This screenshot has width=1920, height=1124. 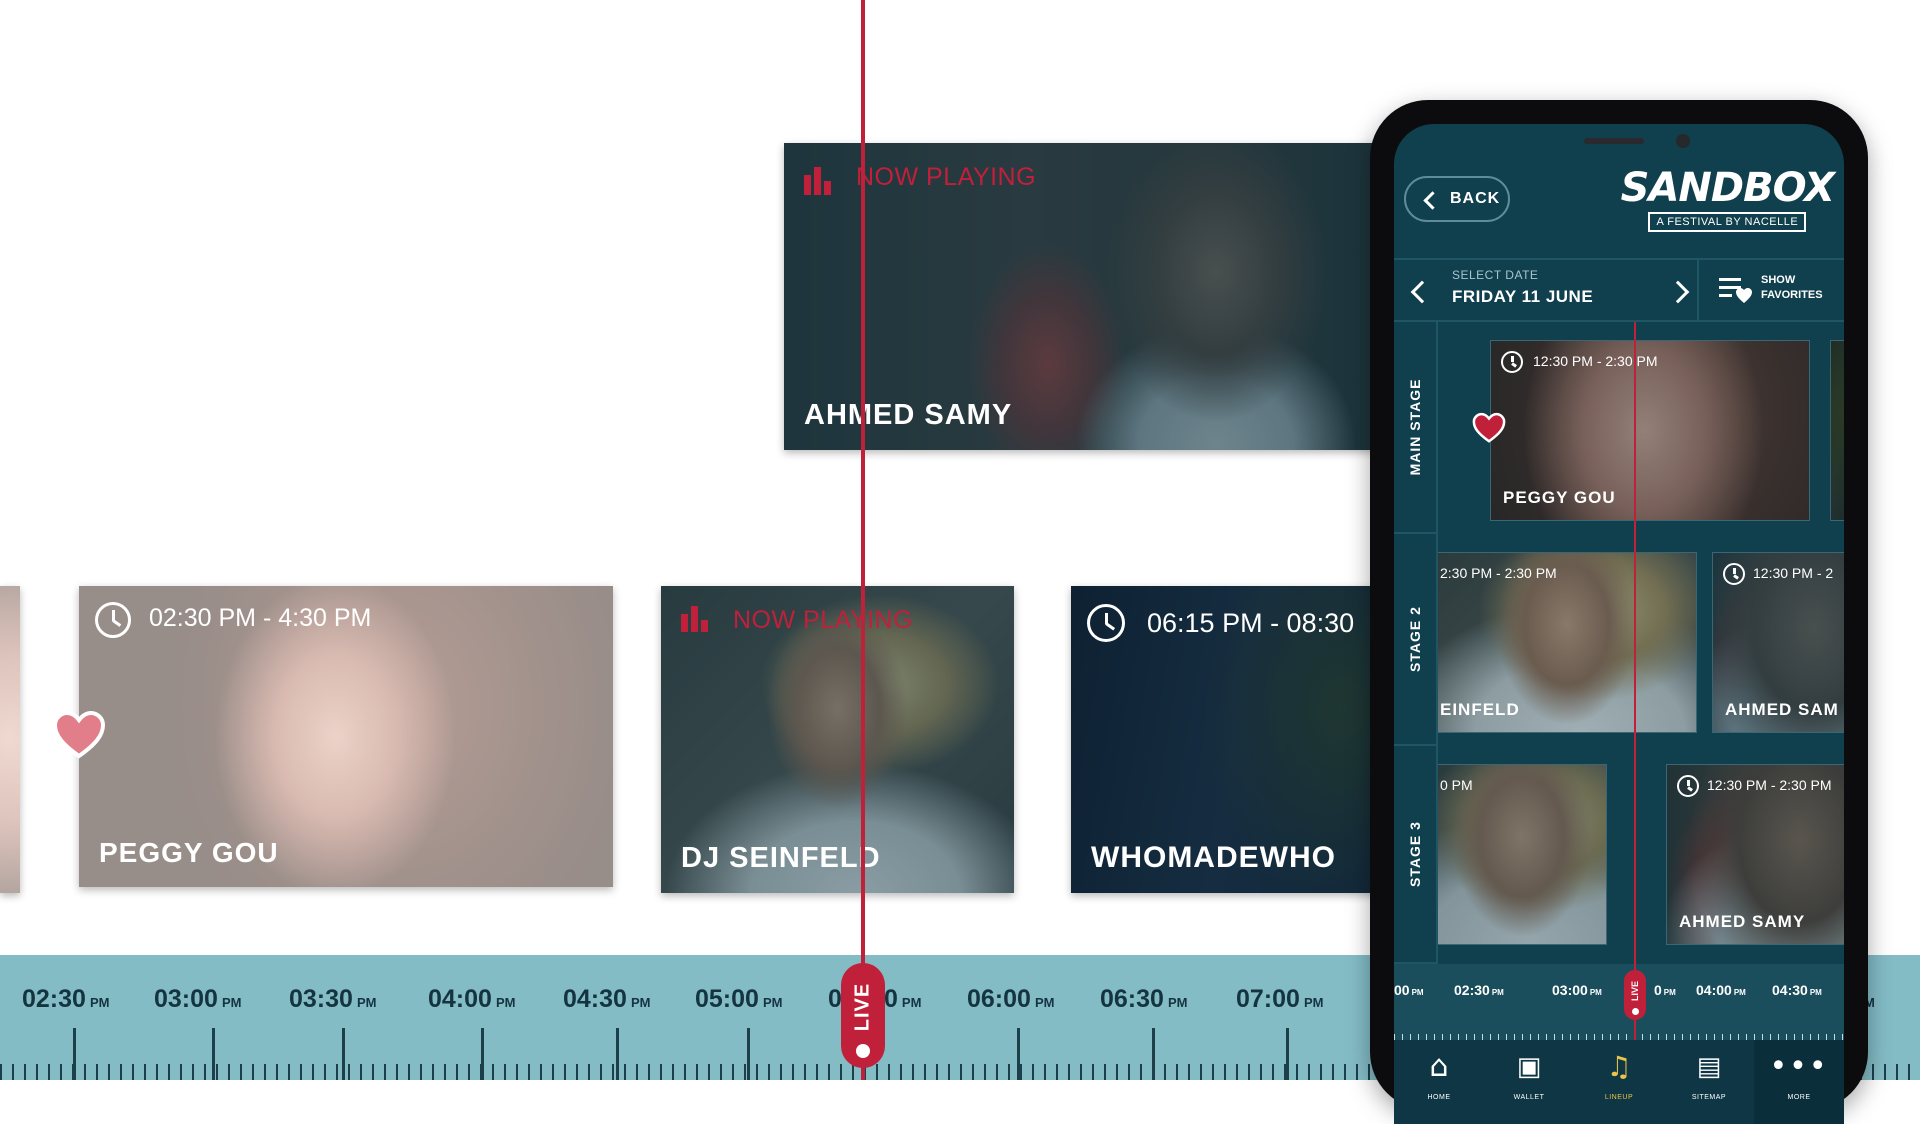 What do you see at coordinates (1709, 1067) in the screenshot?
I see `map-icon: ▤` at bounding box center [1709, 1067].